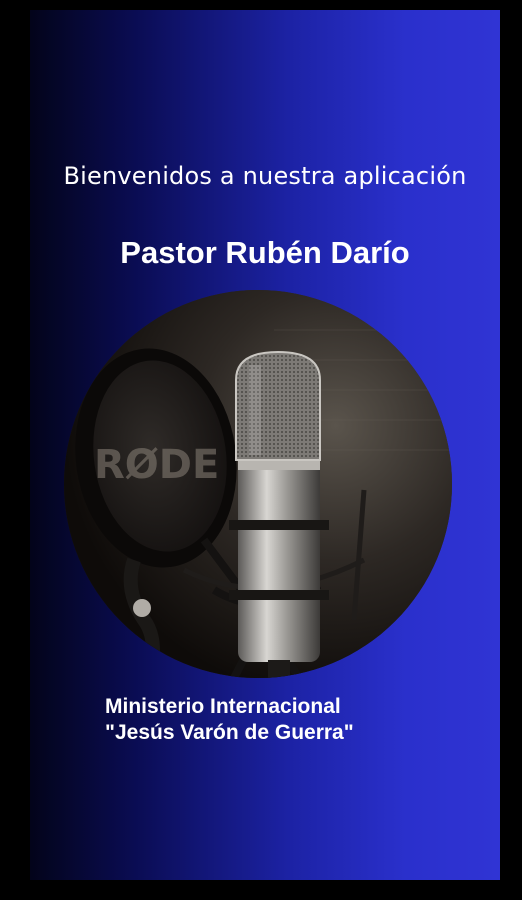 The height and width of the screenshot is (900, 522). What do you see at coordinates (156, 465) in the screenshot?
I see `rode-logo-text: RØDE` at bounding box center [156, 465].